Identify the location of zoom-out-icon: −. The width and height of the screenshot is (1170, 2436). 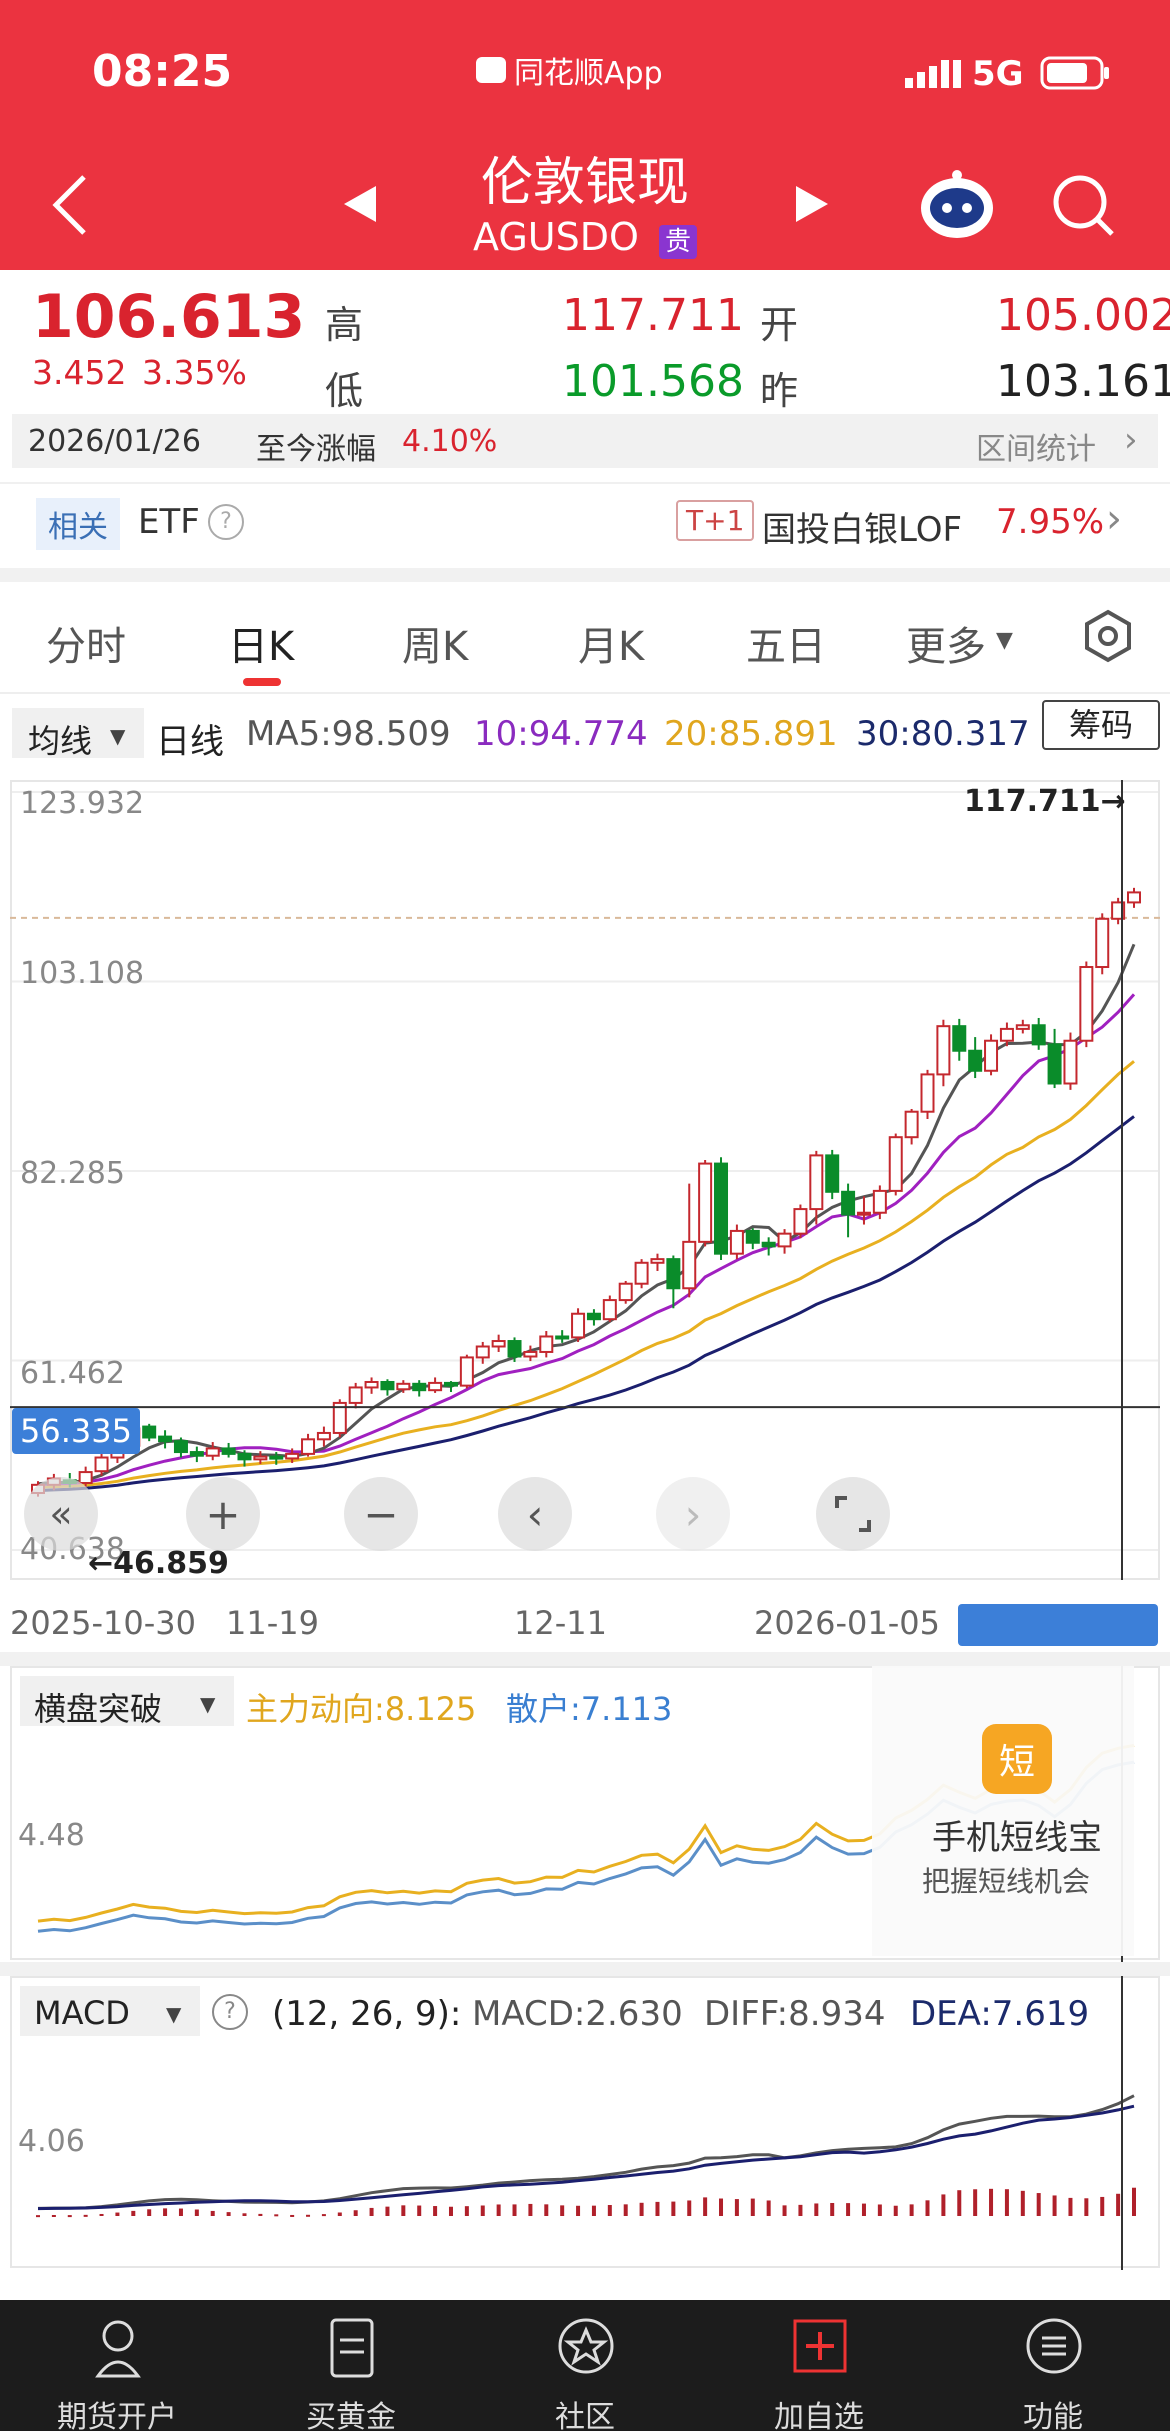
(381, 1514).